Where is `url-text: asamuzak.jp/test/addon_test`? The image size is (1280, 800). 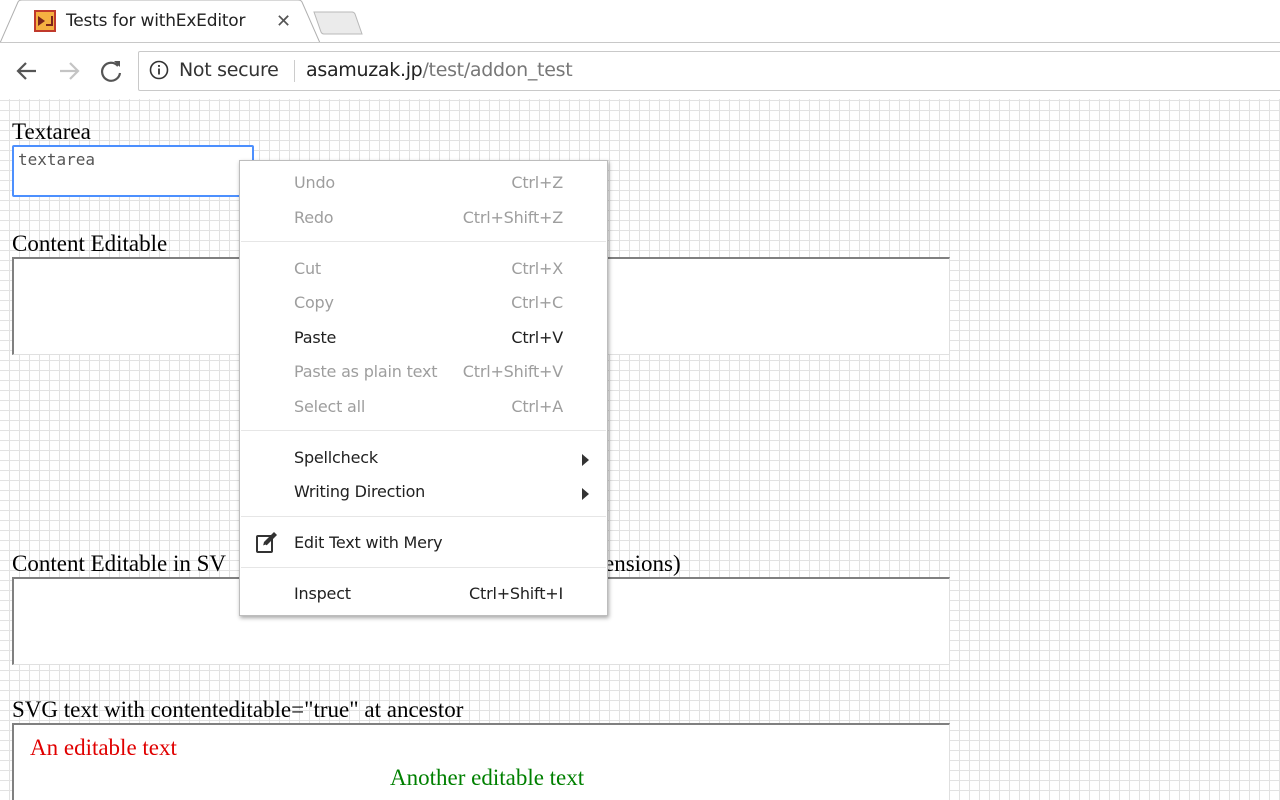
url-text: asamuzak.jp/test/addon_test is located at coordinates (439, 70).